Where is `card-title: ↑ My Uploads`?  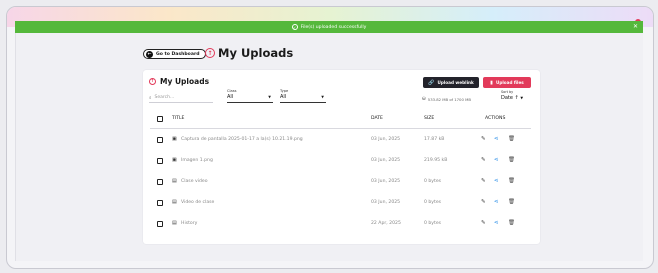
card-title: ↑ My Uploads is located at coordinates (179, 81).